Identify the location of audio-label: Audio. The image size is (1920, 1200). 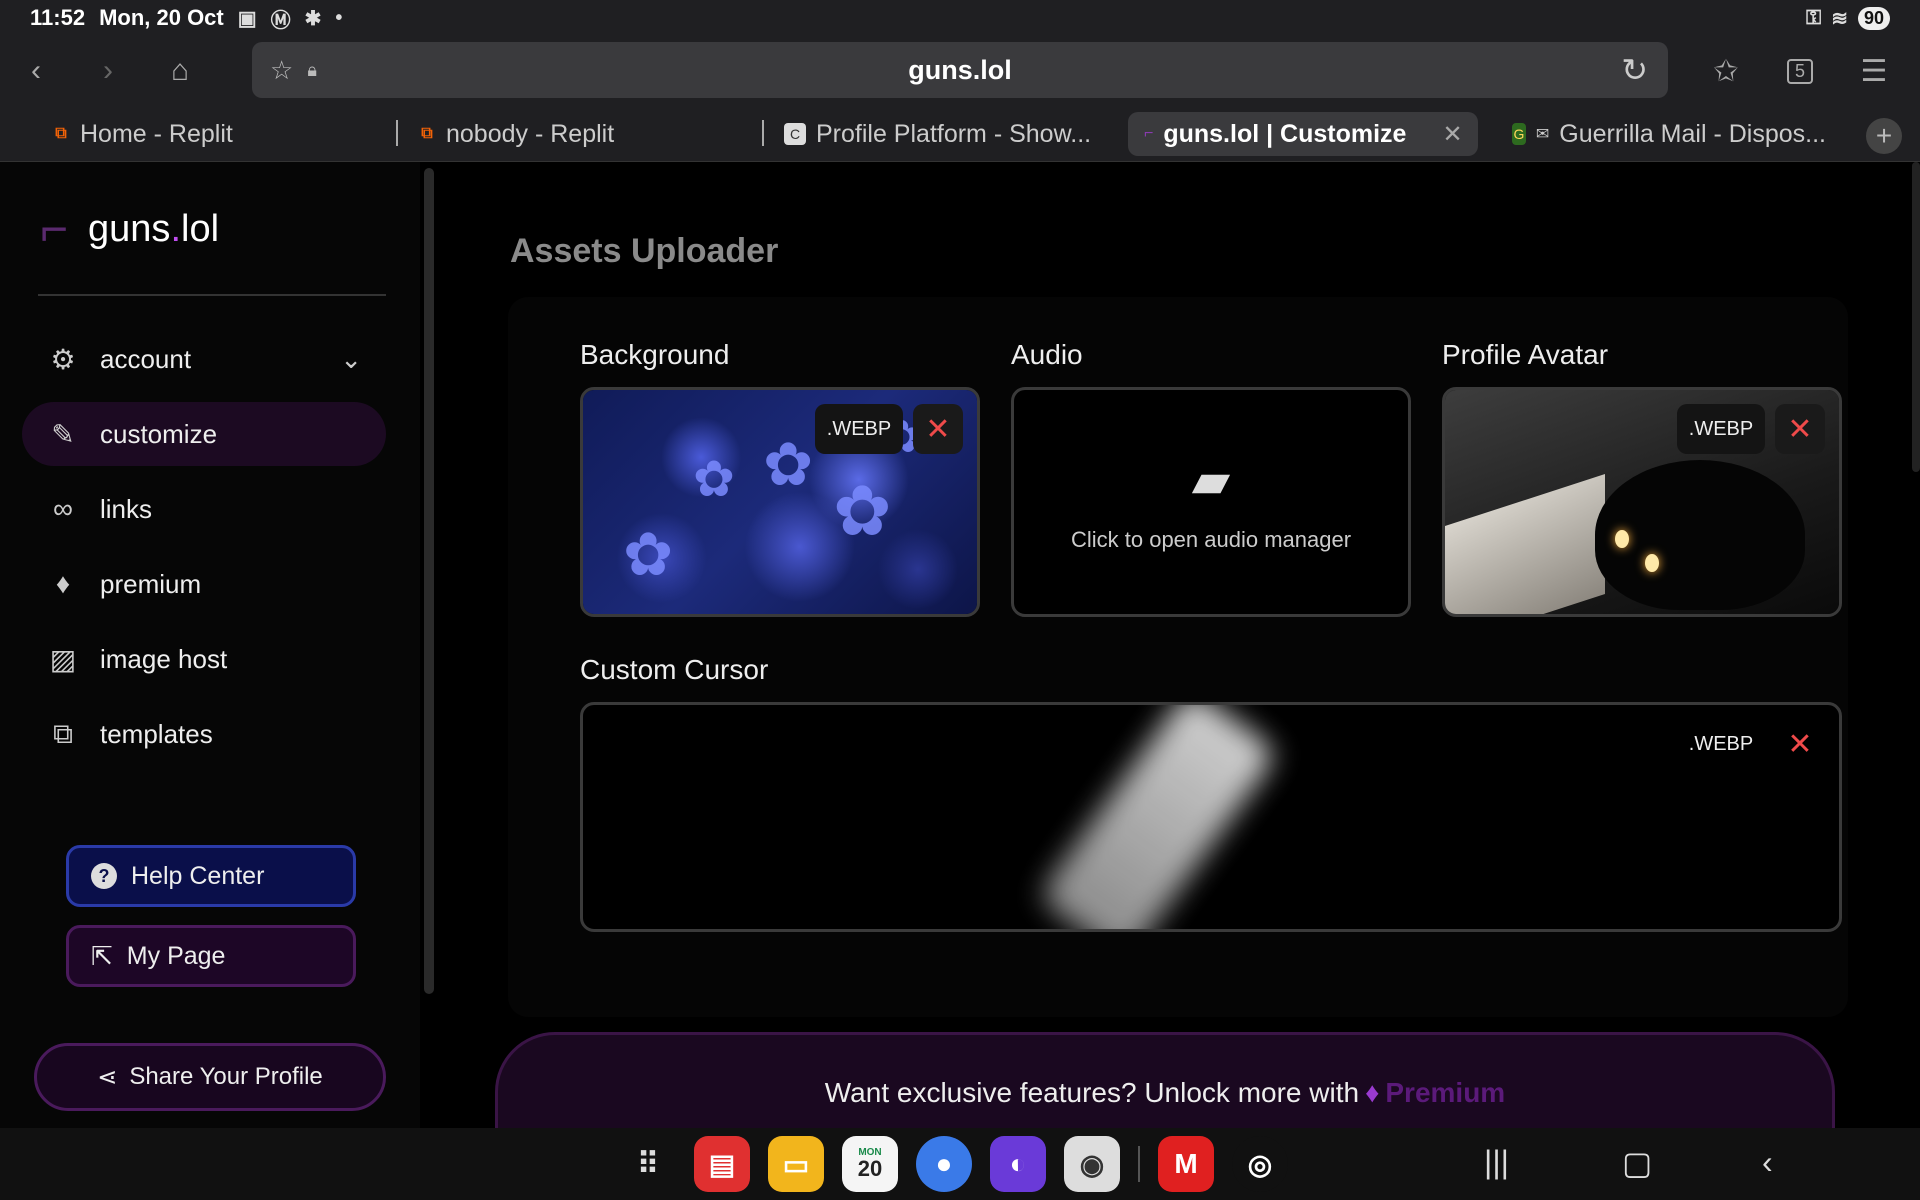
(1047, 354).